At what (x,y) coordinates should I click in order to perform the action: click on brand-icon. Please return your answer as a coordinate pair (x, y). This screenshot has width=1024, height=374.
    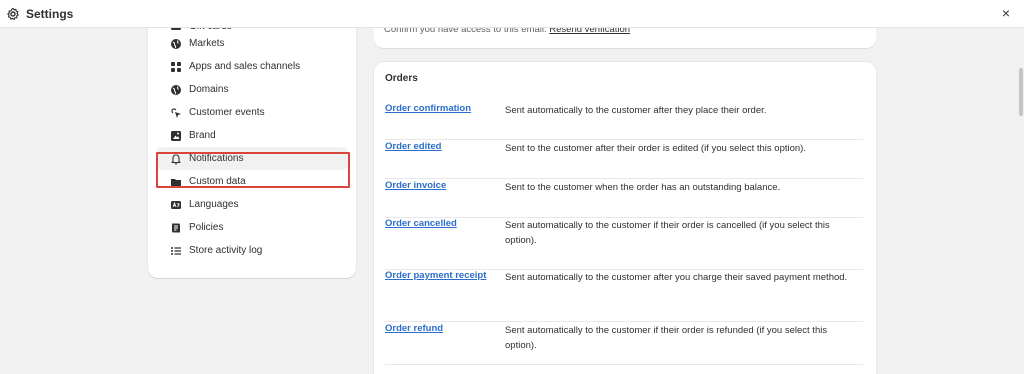
    Looking at the image, I should click on (176, 136).